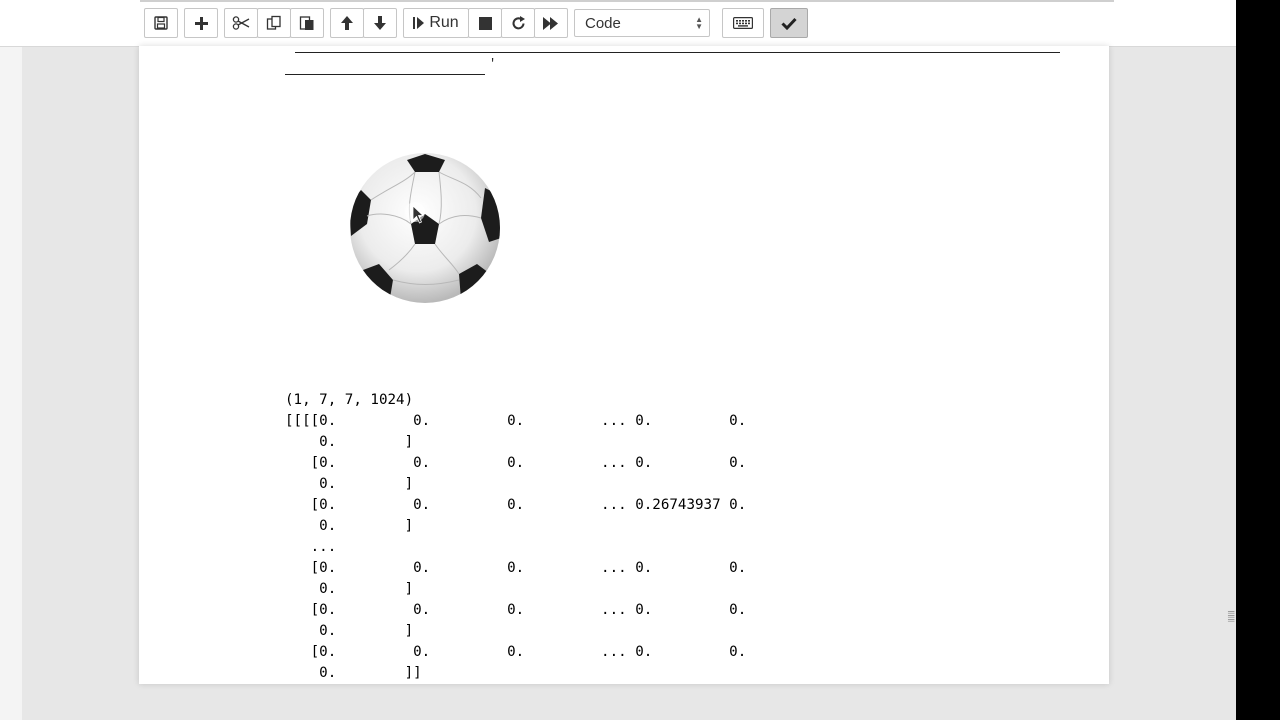 The image size is (1280, 720). I want to click on select-arrows-icon: ▲ ▼, so click(699, 23).